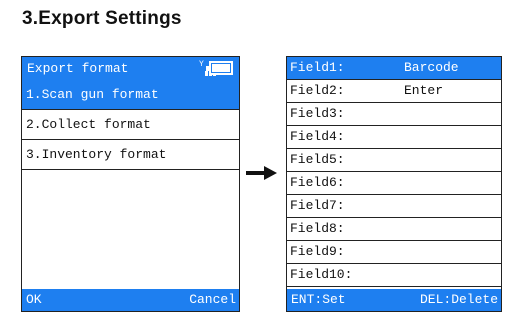 The width and height of the screenshot is (516, 312). What do you see at coordinates (96, 154) in the screenshot?
I see `menu-item-label: 3.Inventory format` at bounding box center [96, 154].